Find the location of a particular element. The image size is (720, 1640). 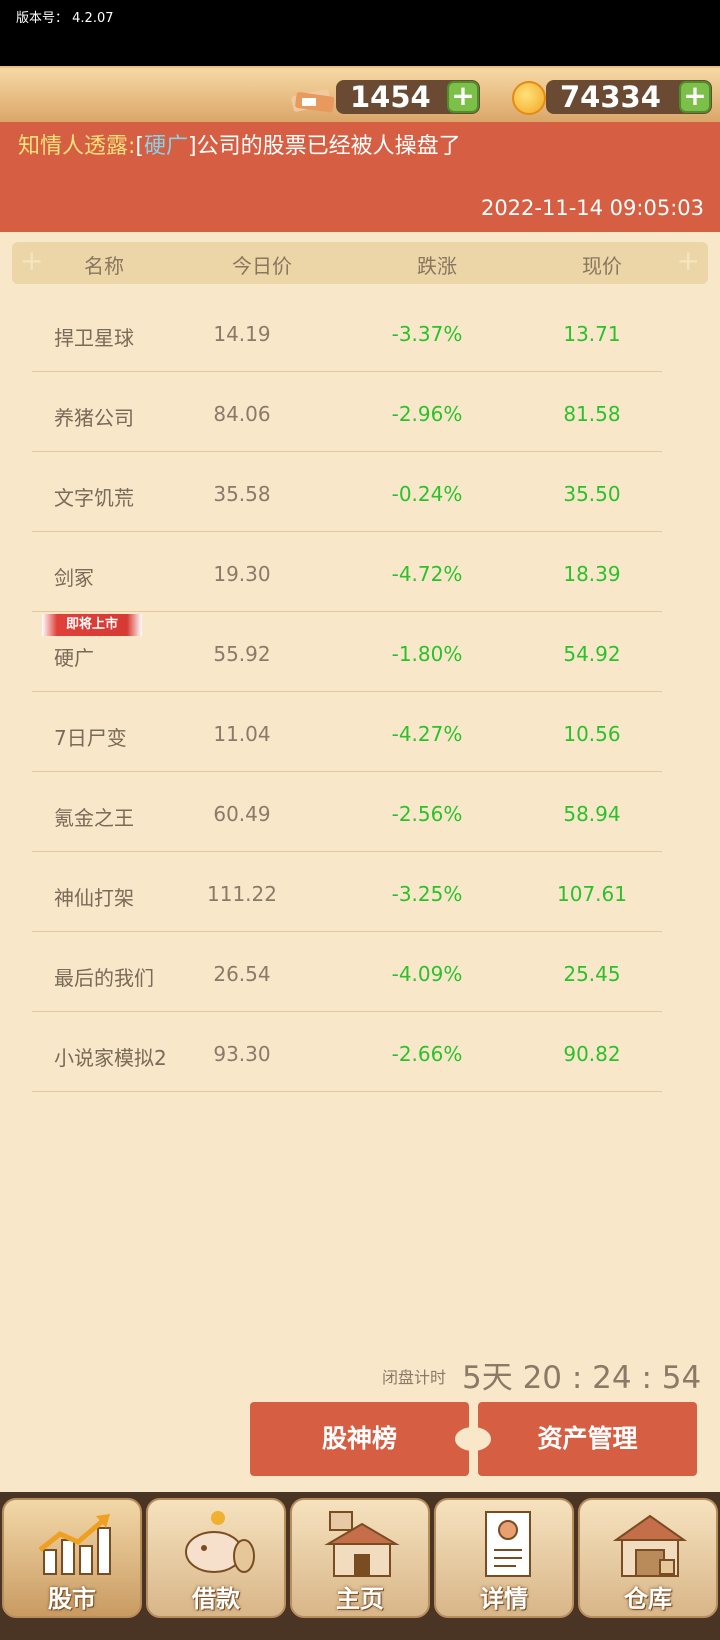

stock-row: 7日尸变 11.04 -4.27% 10.56 is located at coordinates (347, 732).